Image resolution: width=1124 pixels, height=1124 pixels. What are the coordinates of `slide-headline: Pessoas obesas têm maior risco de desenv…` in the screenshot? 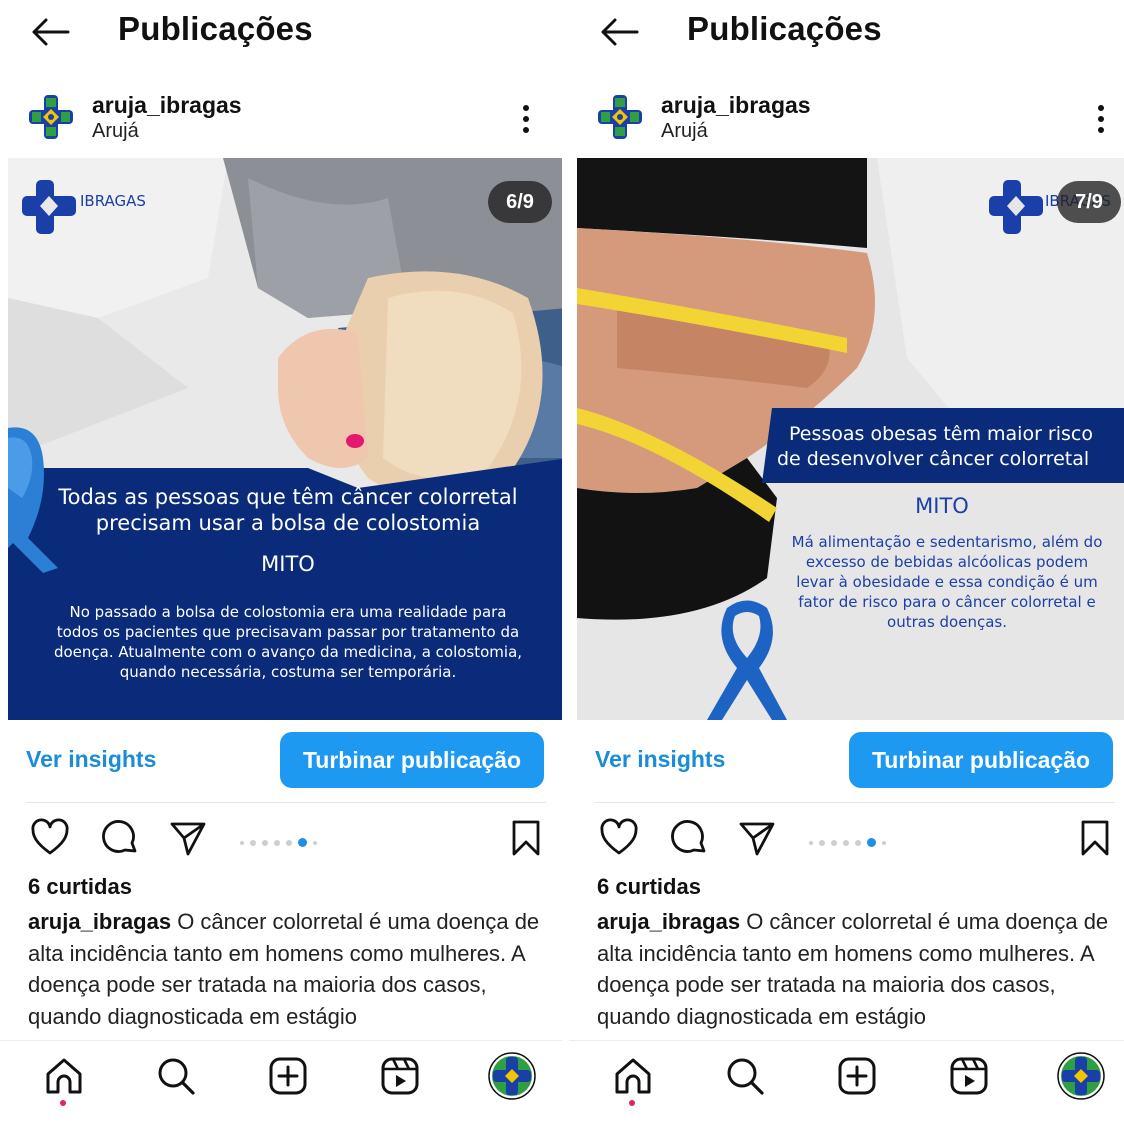 It's located at (935, 446).